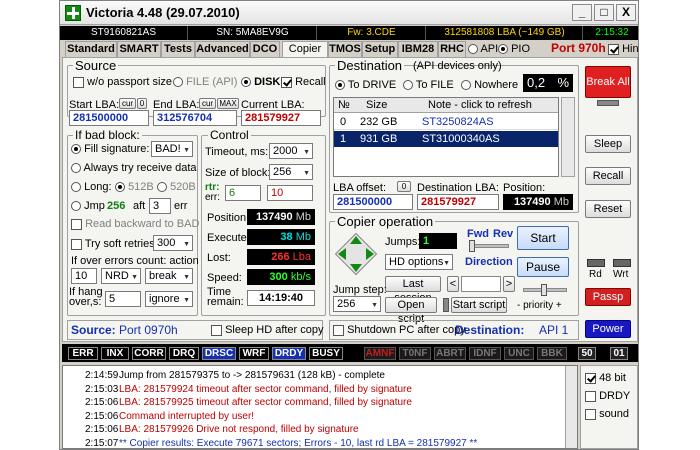  What do you see at coordinates (608, 209) in the screenshot?
I see `reset-button: Reset` at bounding box center [608, 209].